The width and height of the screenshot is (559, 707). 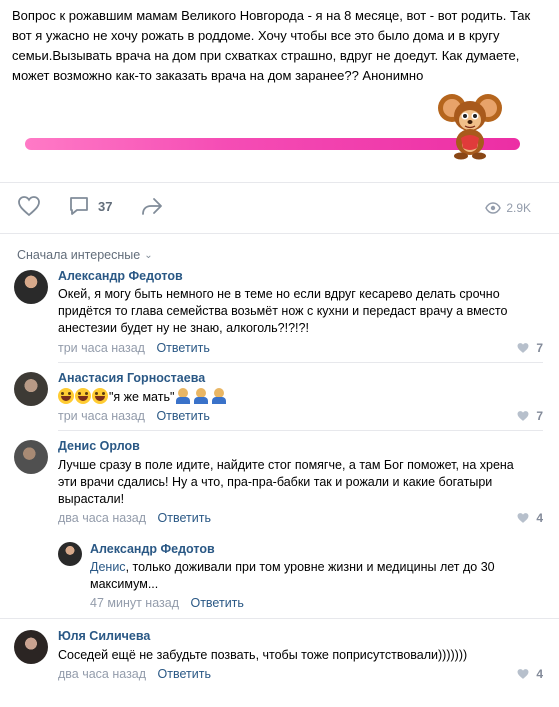 I want to click on eye-icon, so click(x=493, y=208).